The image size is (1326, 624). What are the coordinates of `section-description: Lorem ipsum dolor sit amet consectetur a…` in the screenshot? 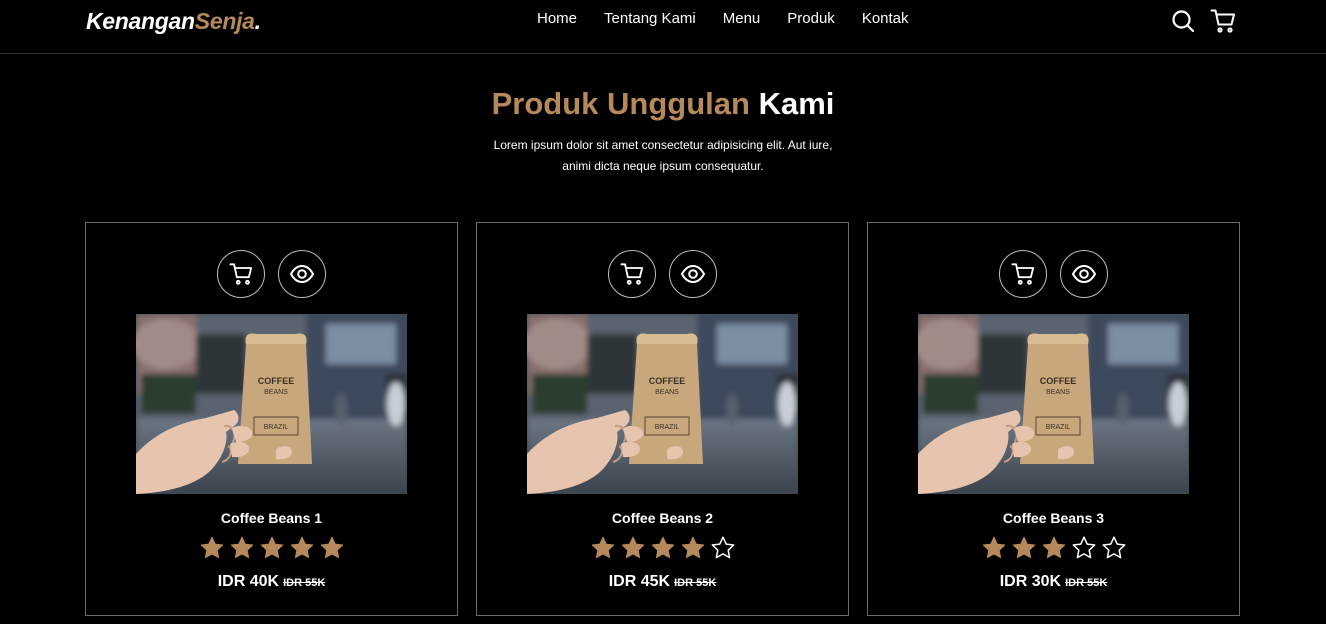 It's located at (663, 155).